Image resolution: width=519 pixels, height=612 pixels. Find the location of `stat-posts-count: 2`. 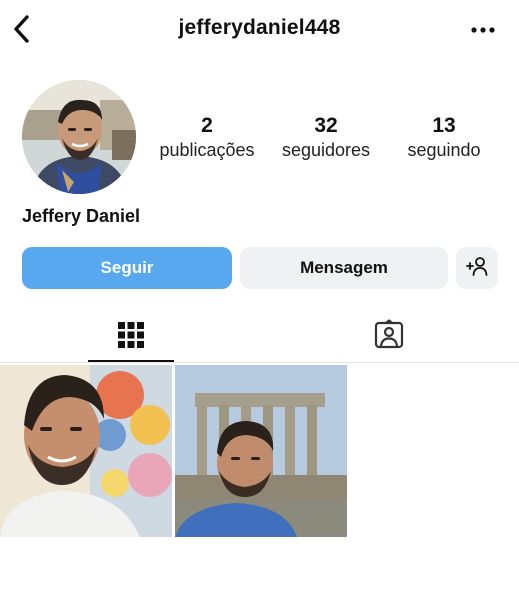

stat-posts-count: 2 is located at coordinates (207, 125).